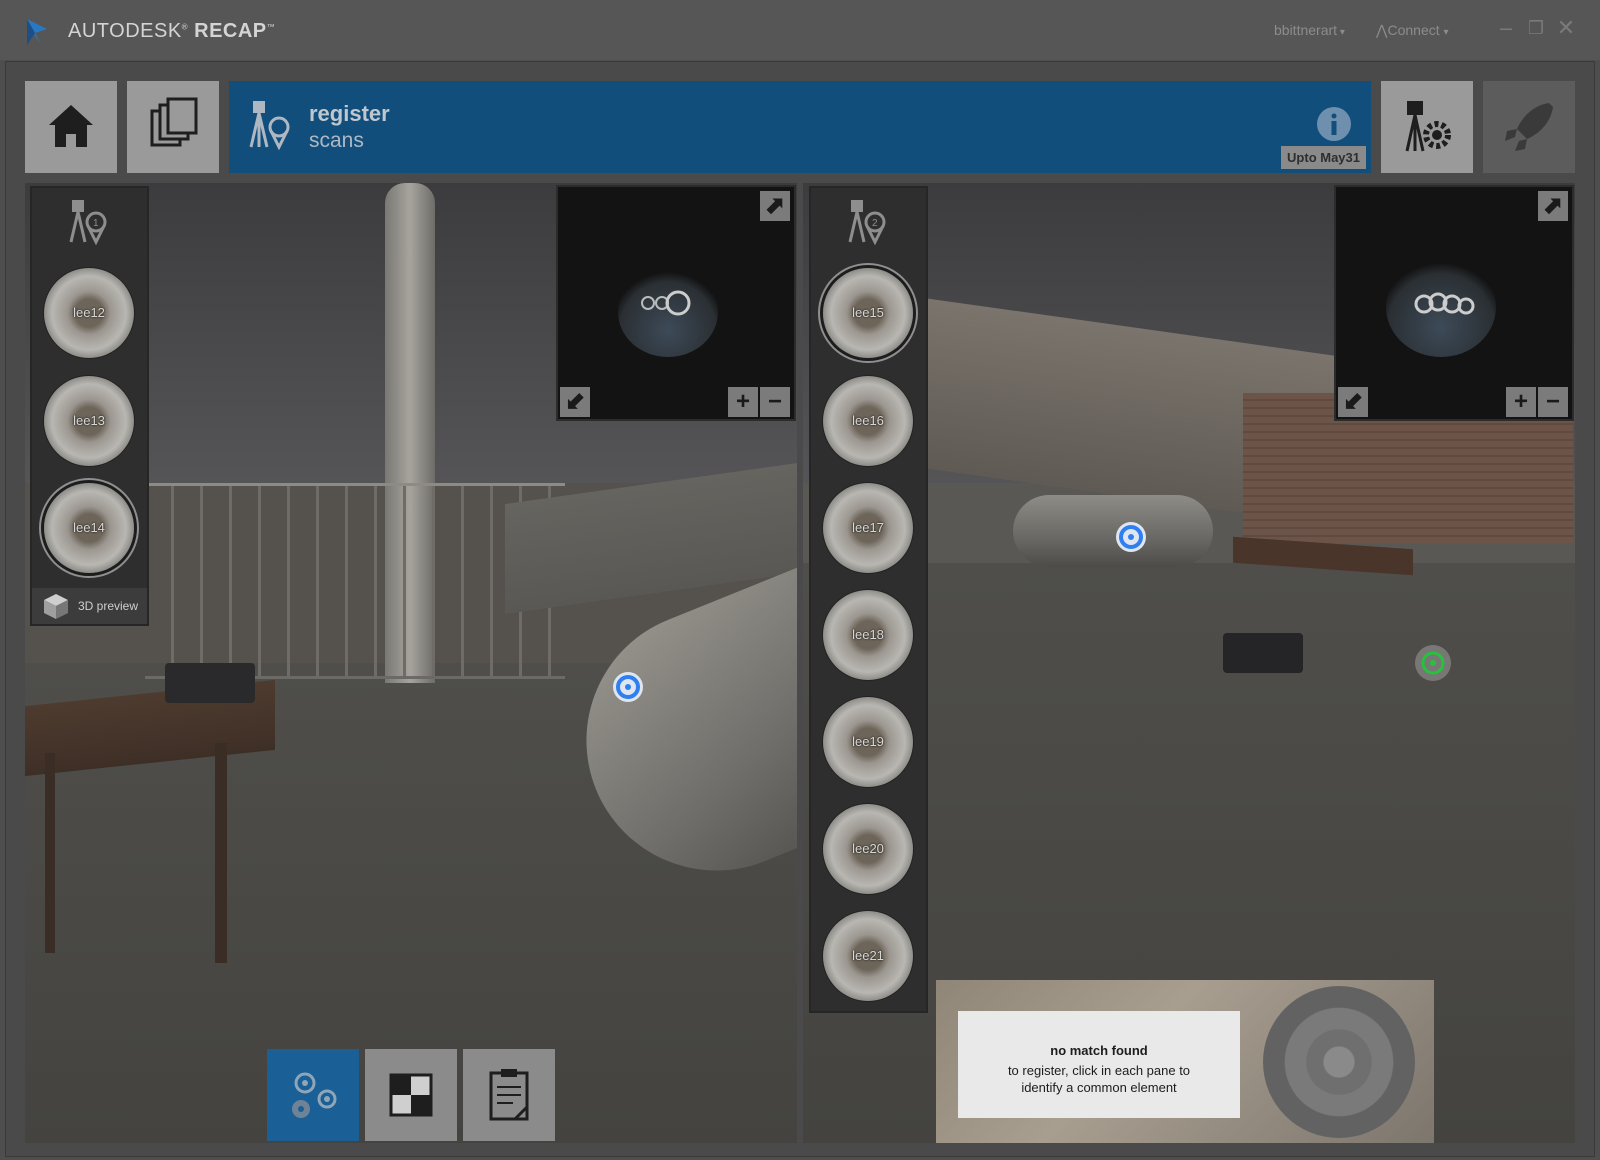  I want to click on connect-icon: ⋀, so click(1382, 30).